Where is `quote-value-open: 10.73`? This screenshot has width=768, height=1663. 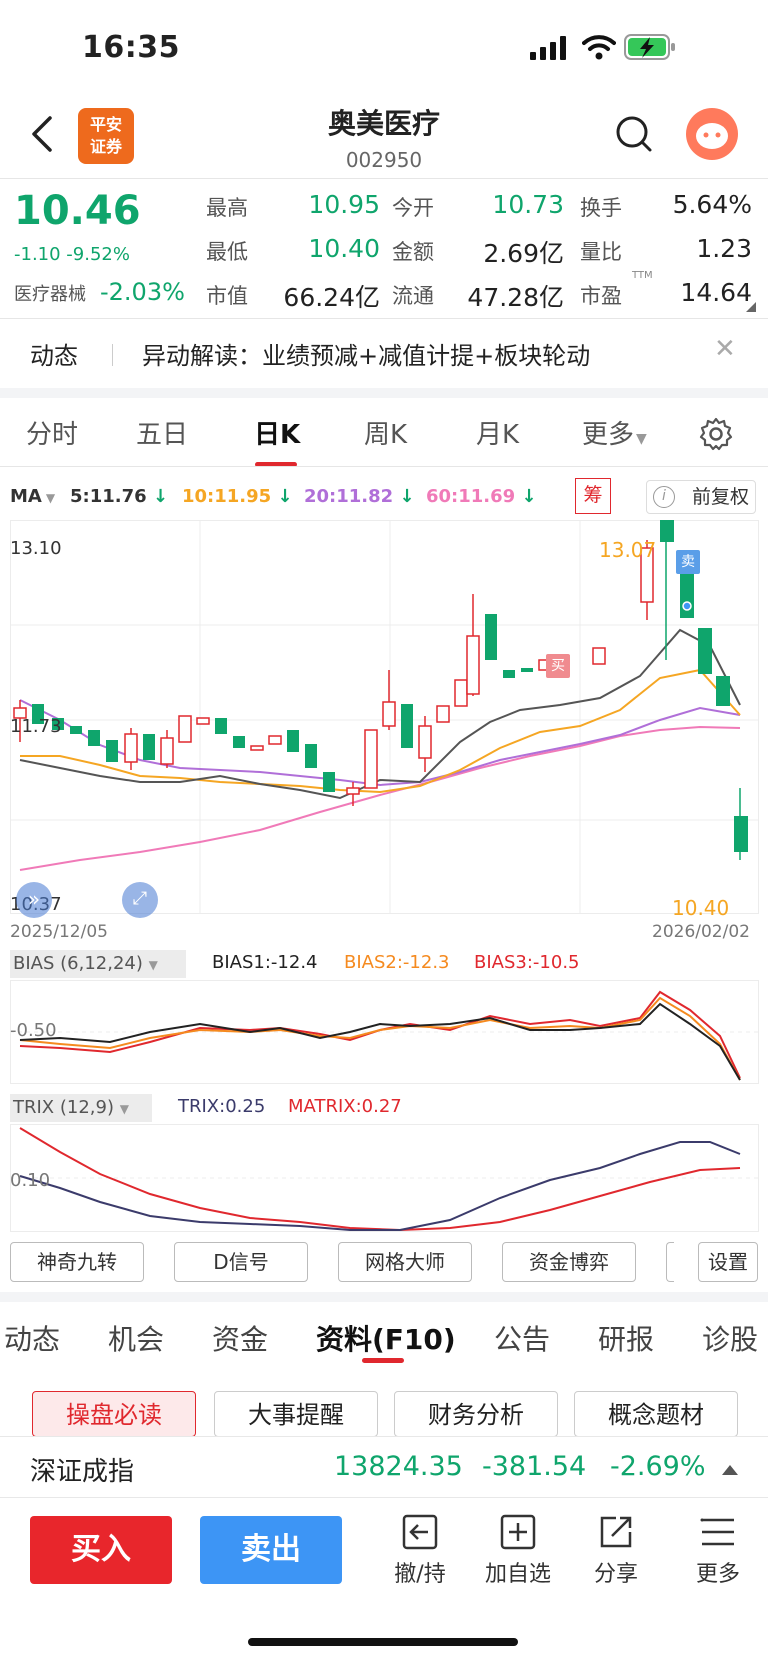 quote-value-open: 10.73 is located at coordinates (528, 204).